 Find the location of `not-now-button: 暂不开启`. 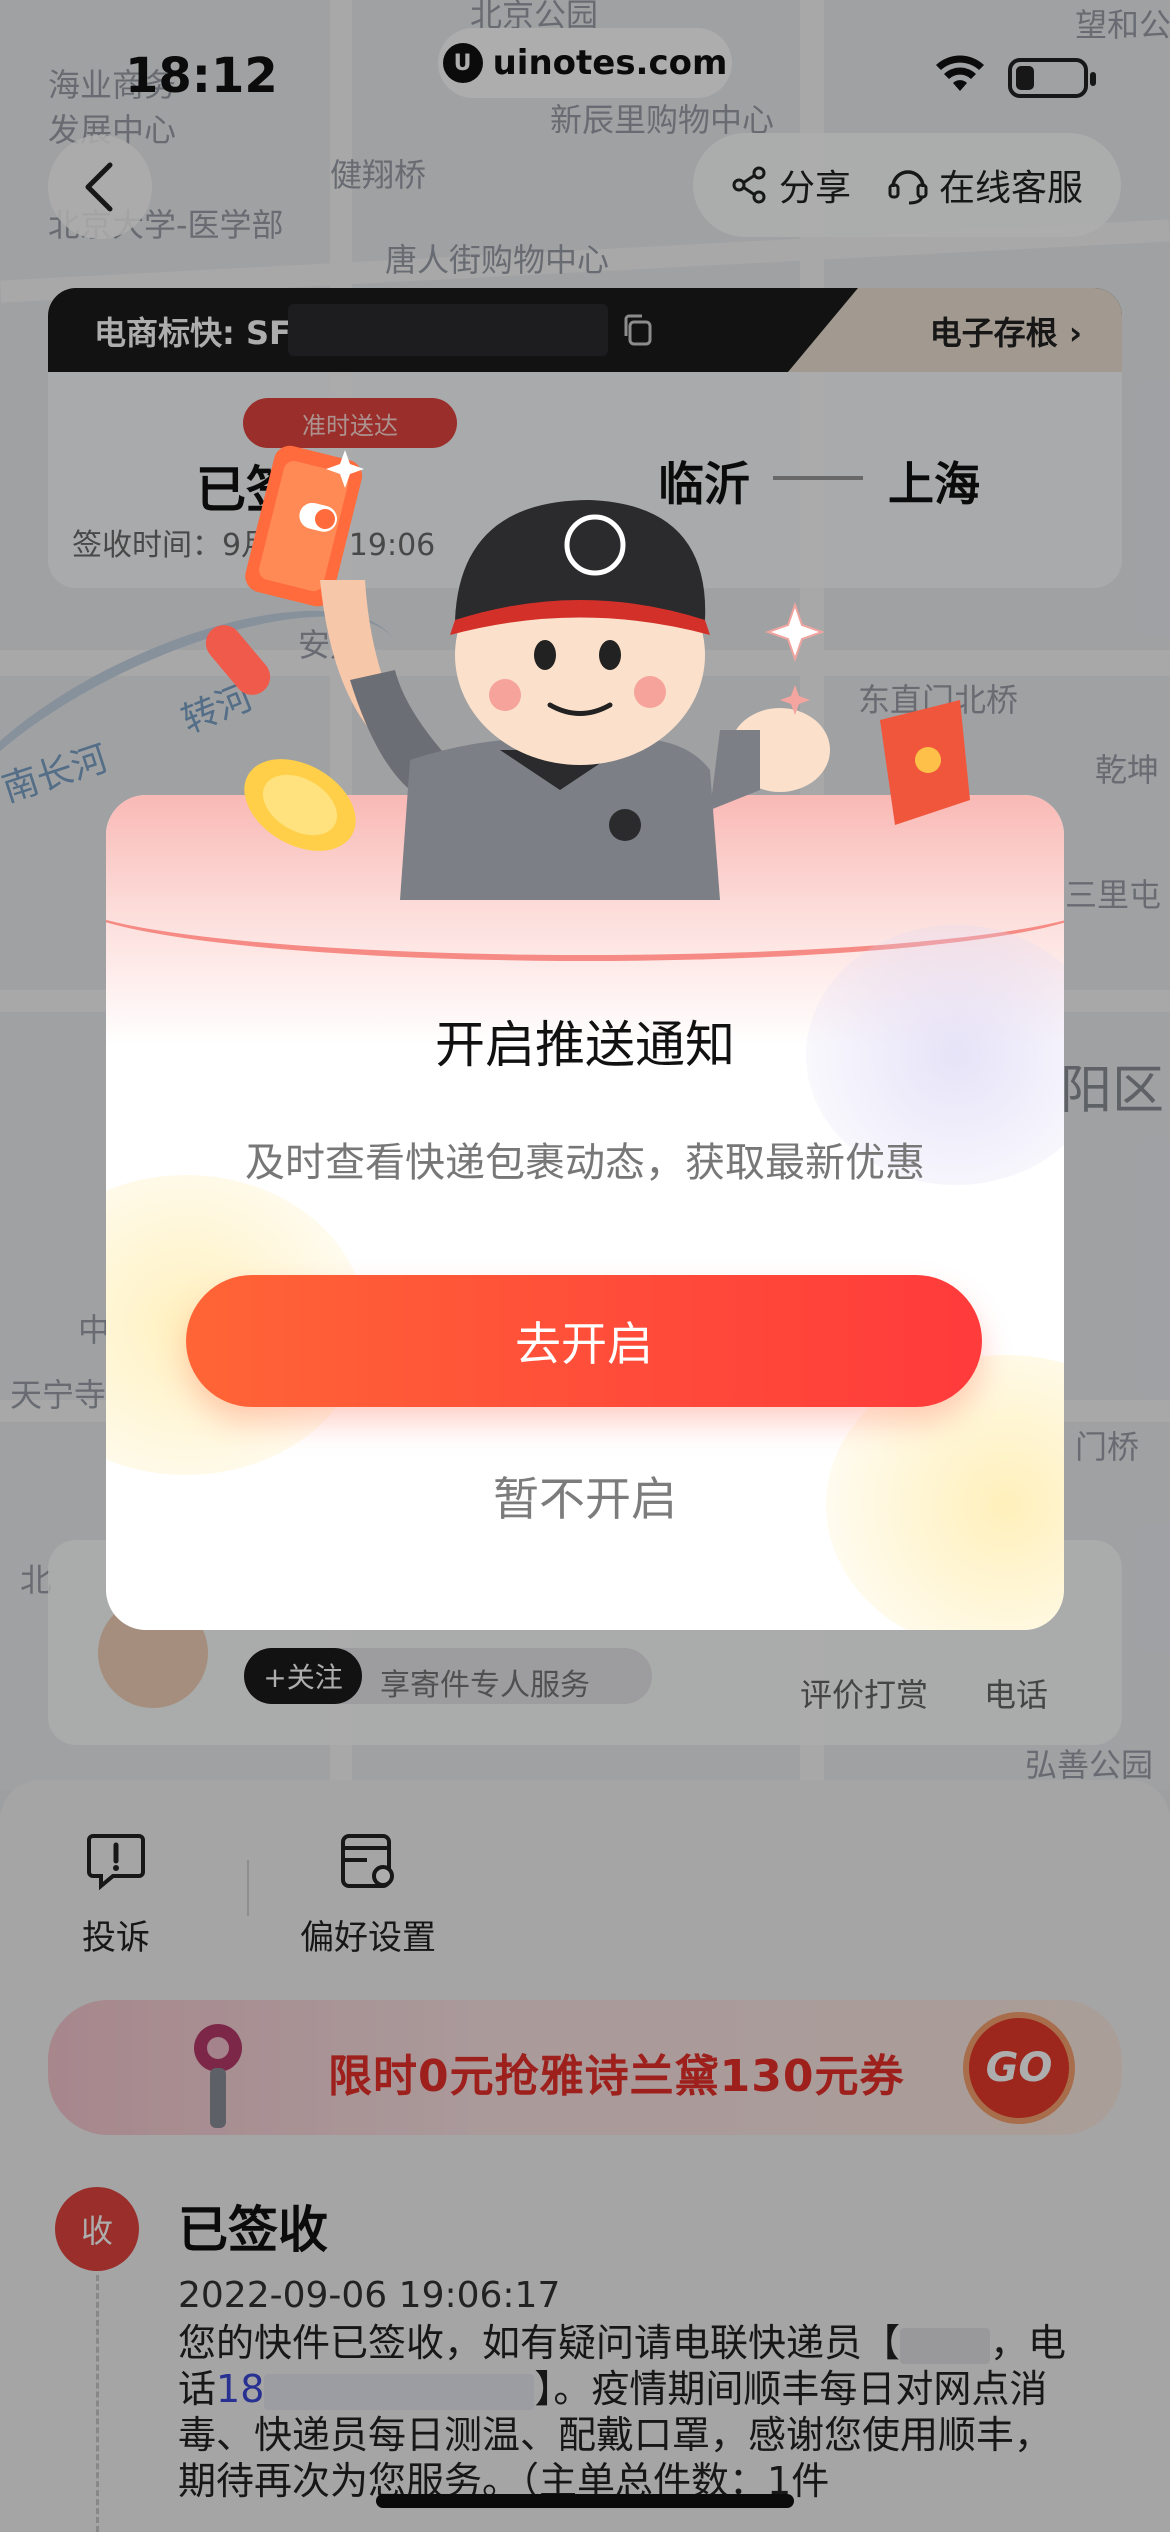

not-now-button: 暂不开启 is located at coordinates (585, 1496).